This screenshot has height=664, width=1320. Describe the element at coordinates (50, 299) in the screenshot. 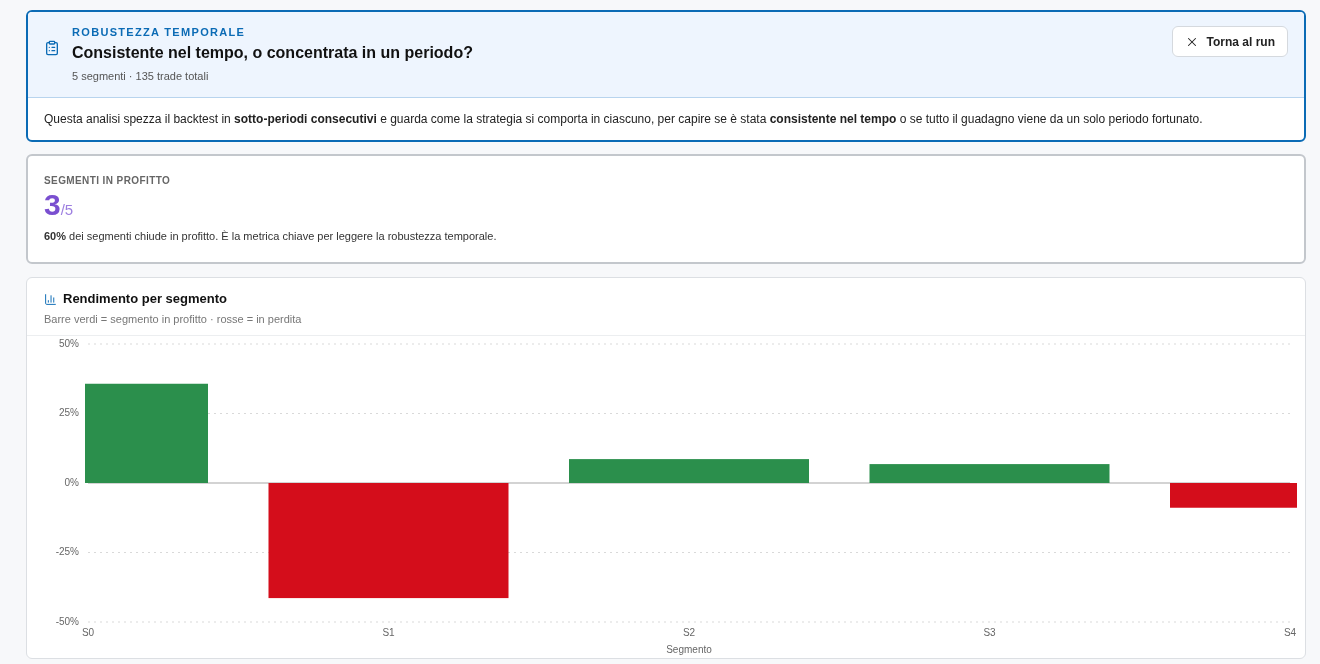

I see `bar-chart-icon` at that location.